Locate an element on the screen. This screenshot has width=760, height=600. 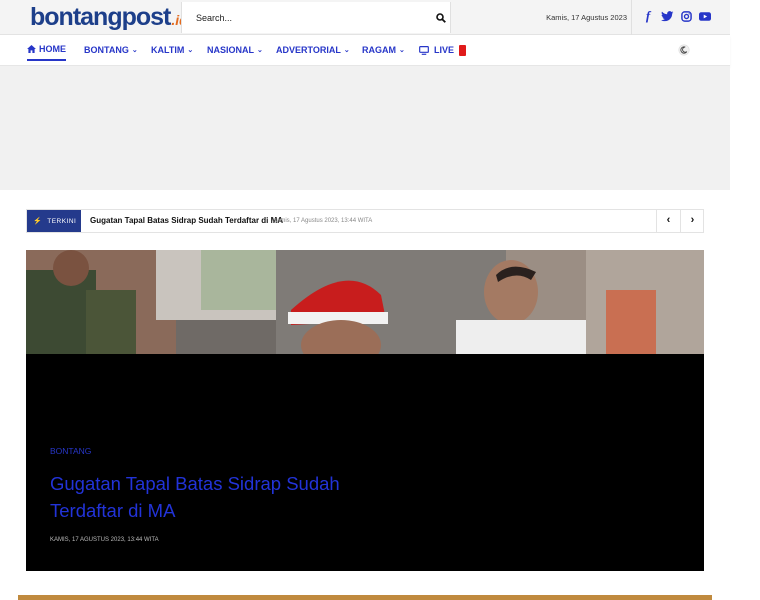
moon-icon is located at coordinates (684, 50).